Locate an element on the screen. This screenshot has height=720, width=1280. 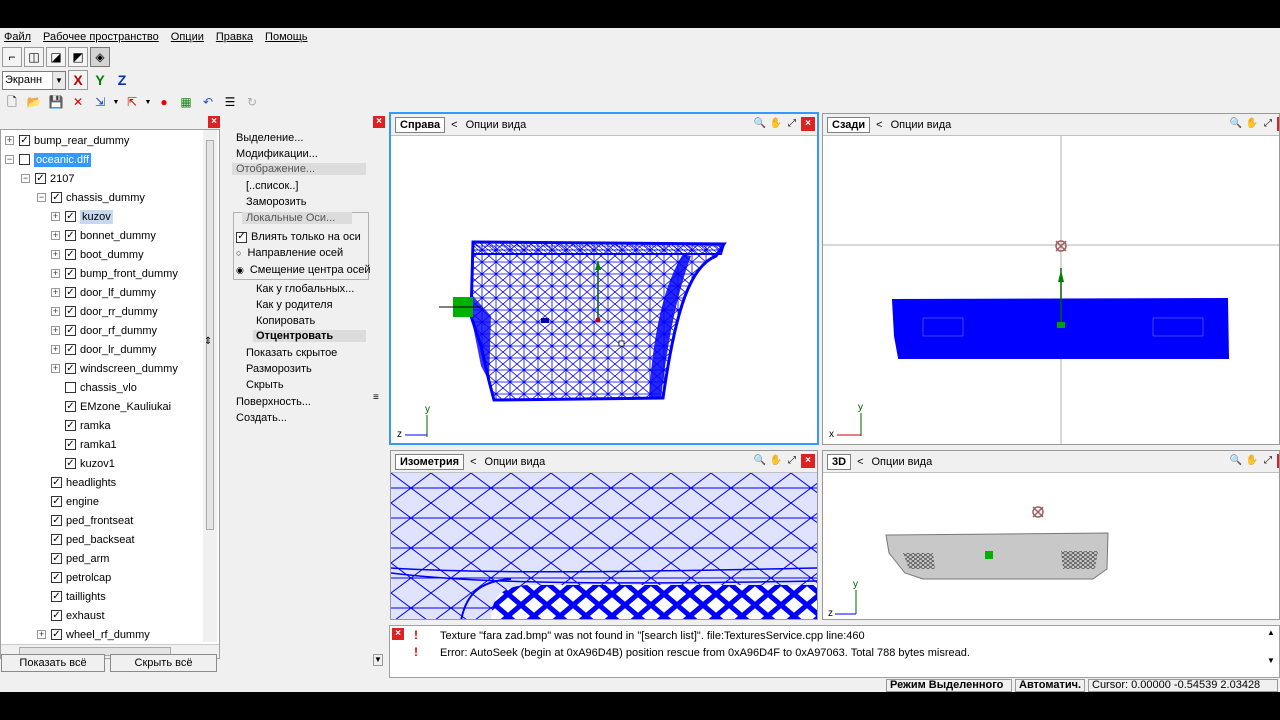
tree-item: + ✓ wheel_rf_dummy is located at coordinates (93, 634).